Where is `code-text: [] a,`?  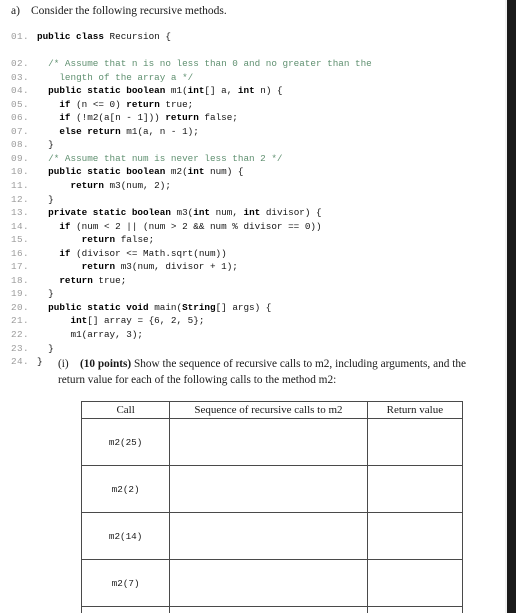 code-text: [] a, is located at coordinates (221, 91).